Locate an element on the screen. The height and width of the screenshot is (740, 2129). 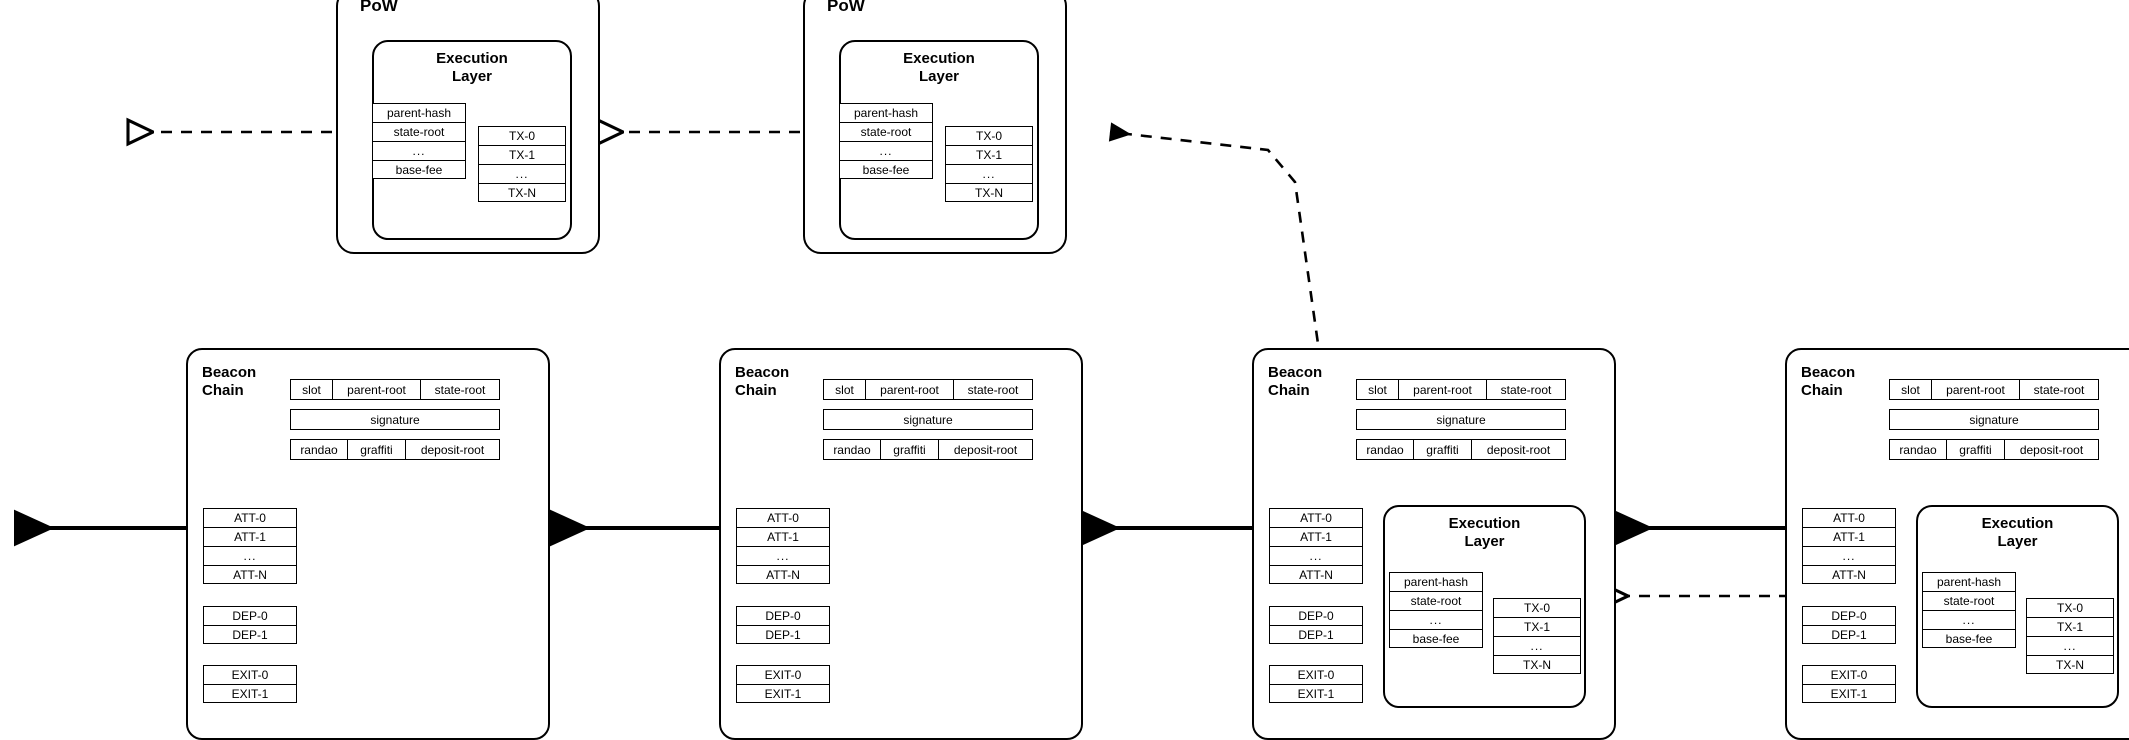
beacon-block-3-deposits: DEP-0 DEP-1 is located at coordinates (1316, 625).